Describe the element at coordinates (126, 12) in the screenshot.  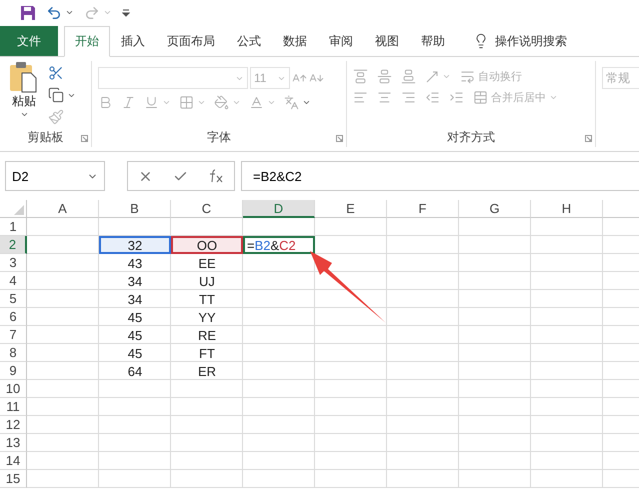
I see `customize-icon` at that location.